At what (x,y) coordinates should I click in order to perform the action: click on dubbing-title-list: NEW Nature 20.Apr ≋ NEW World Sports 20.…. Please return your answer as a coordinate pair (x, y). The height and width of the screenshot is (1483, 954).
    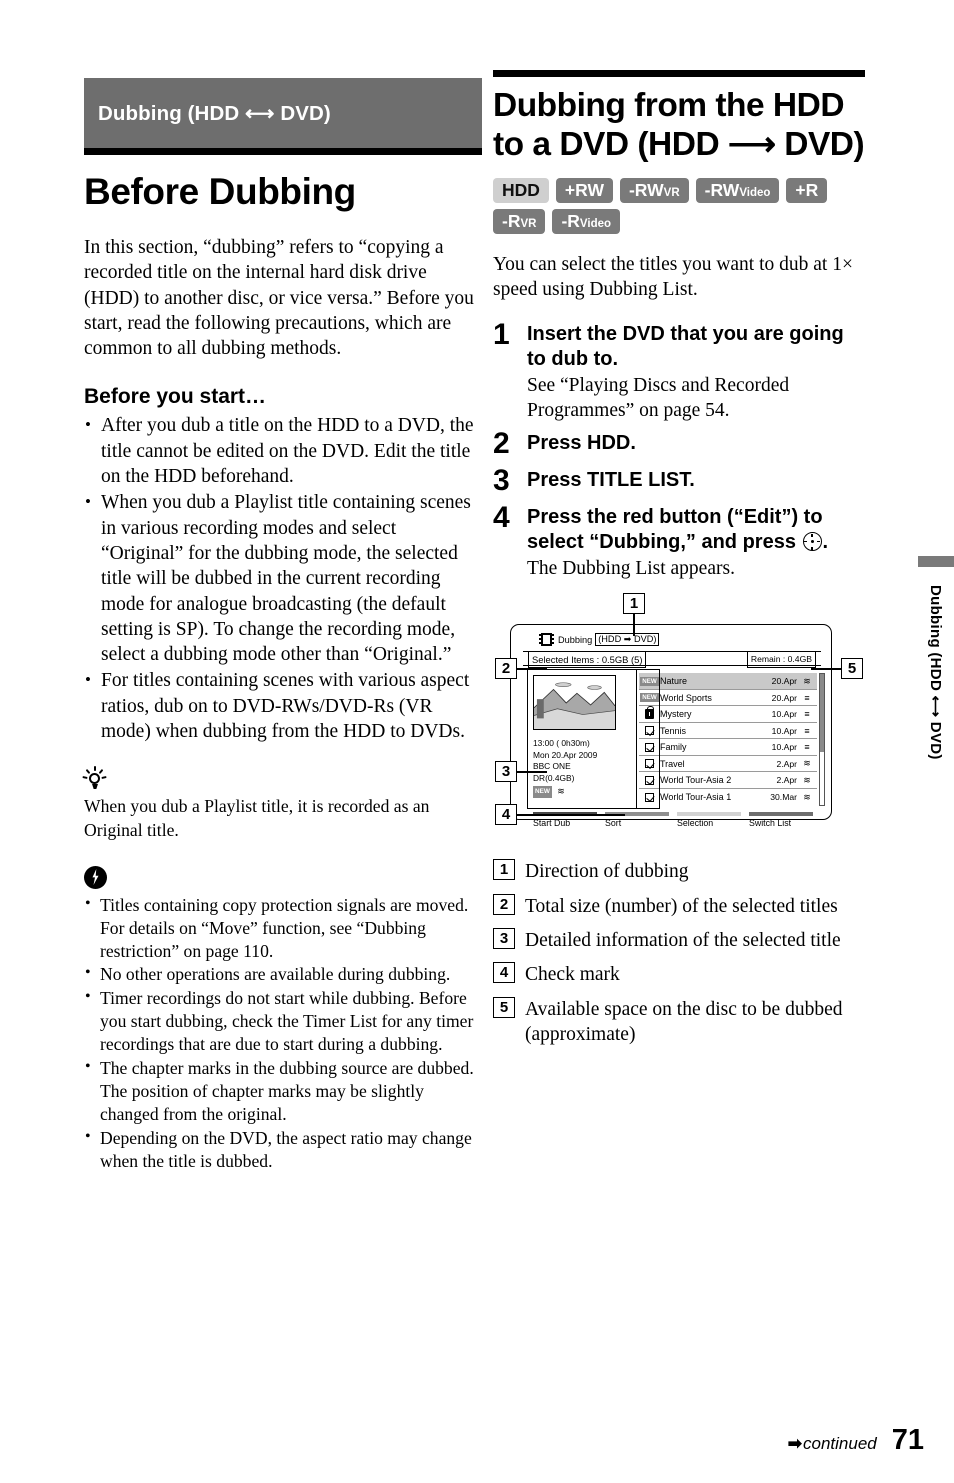
    Looking at the image, I should click on (728, 739).